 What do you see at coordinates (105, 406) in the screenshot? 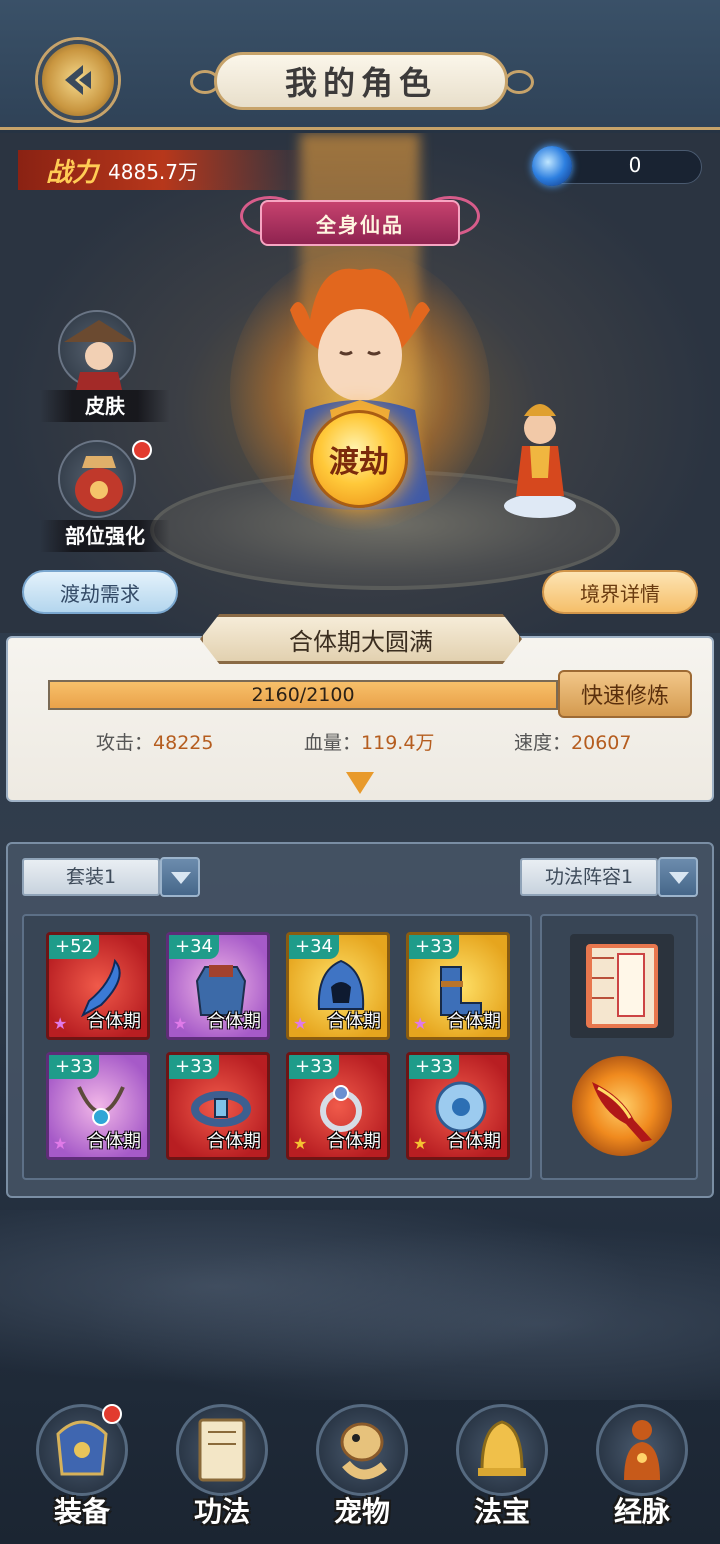
I see `skin-label: 皮肤` at bounding box center [105, 406].